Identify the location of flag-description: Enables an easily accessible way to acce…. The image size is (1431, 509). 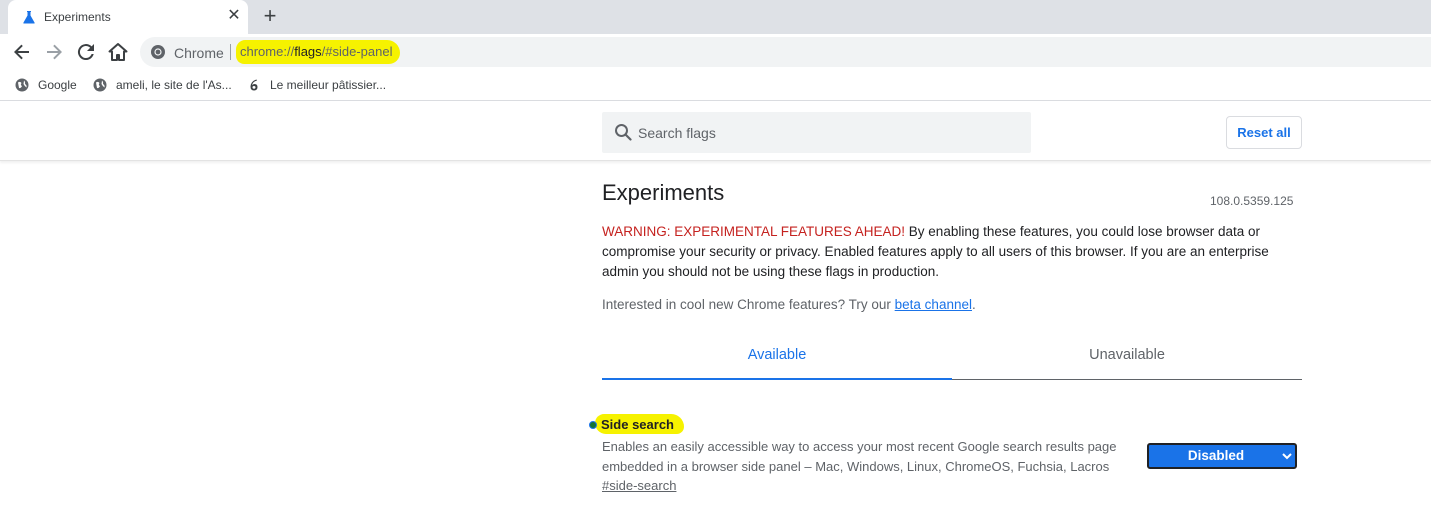
(859, 456).